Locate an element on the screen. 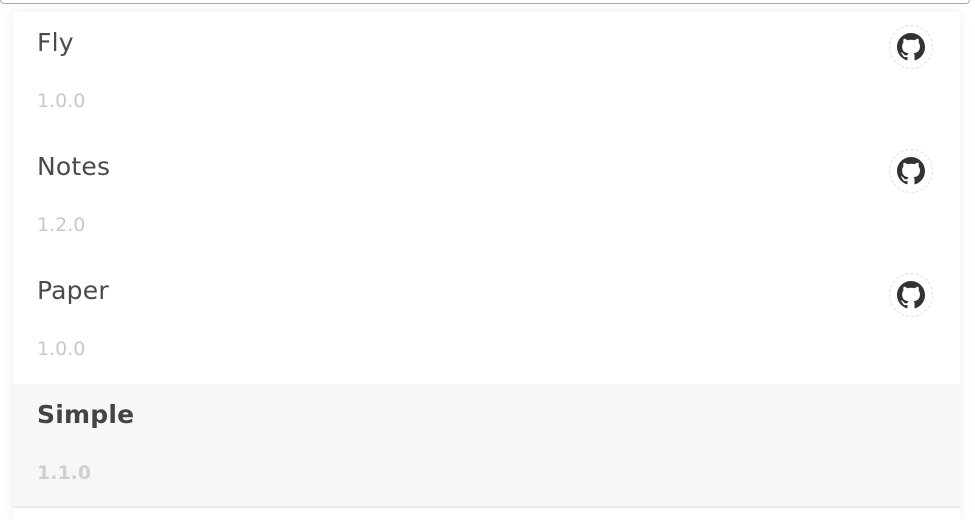 The height and width of the screenshot is (520, 975). theme-name: Fly is located at coordinates (55, 42).